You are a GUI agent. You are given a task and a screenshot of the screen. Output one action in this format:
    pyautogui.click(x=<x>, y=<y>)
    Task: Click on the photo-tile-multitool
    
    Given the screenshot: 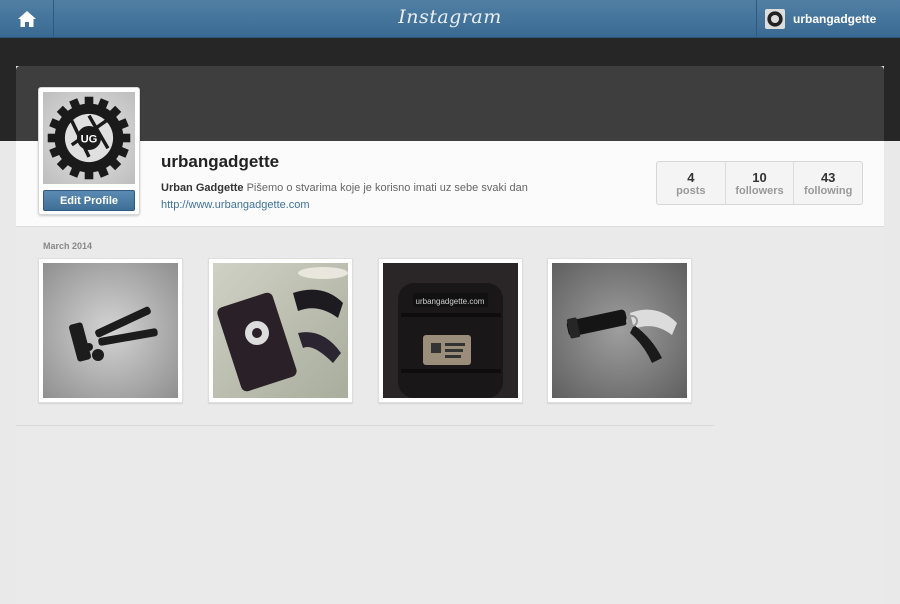 What is the action you would take?
    pyautogui.click(x=110, y=330)
    